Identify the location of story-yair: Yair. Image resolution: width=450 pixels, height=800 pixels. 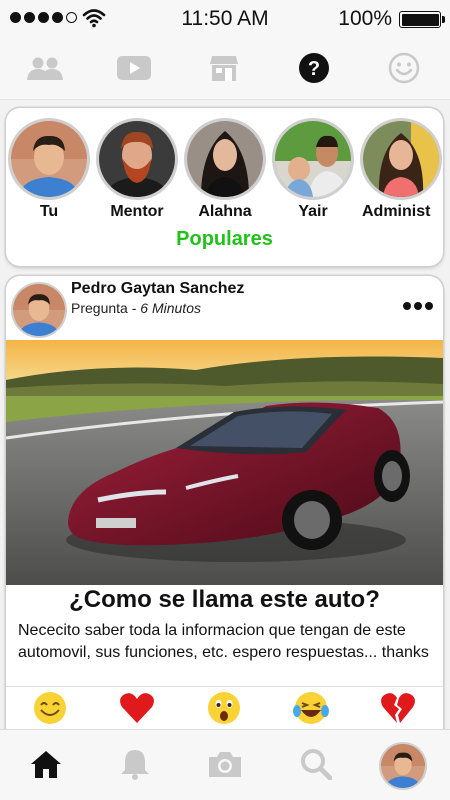
(313, 169).